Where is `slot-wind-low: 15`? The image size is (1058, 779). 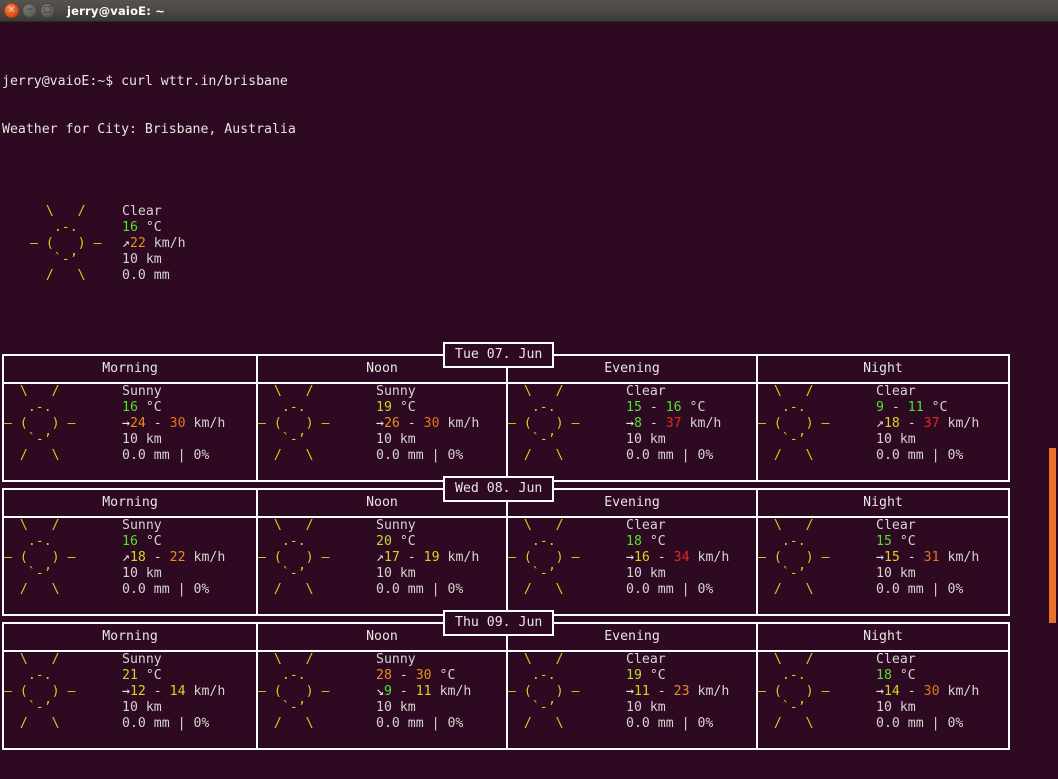
slot-wind-low: 15 is located at coordinates (891, 557).